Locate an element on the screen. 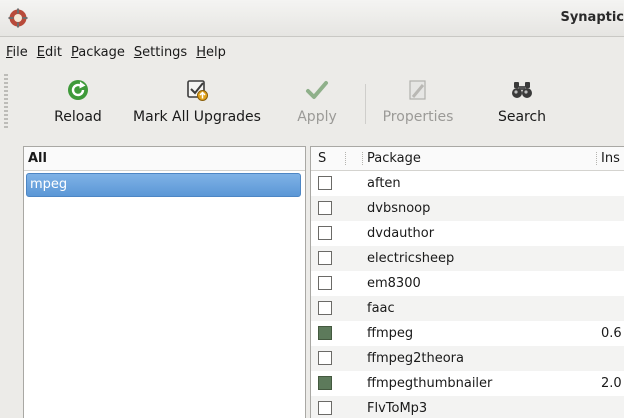 The image size is (624, 418). package-name: aften is located at coordinates (384, 183).